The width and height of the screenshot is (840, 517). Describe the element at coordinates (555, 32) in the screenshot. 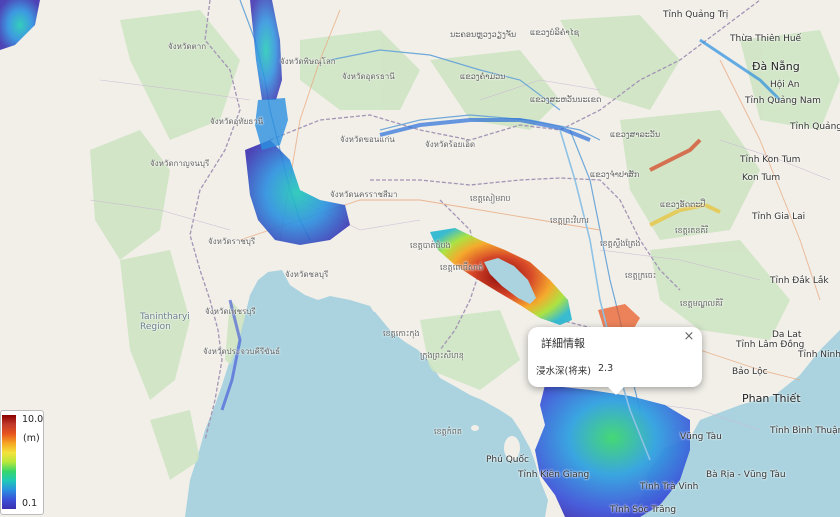

I see `label-laos-bolikhamxai: ແຂວງບໍລິຄຳໄຊ` at that location.